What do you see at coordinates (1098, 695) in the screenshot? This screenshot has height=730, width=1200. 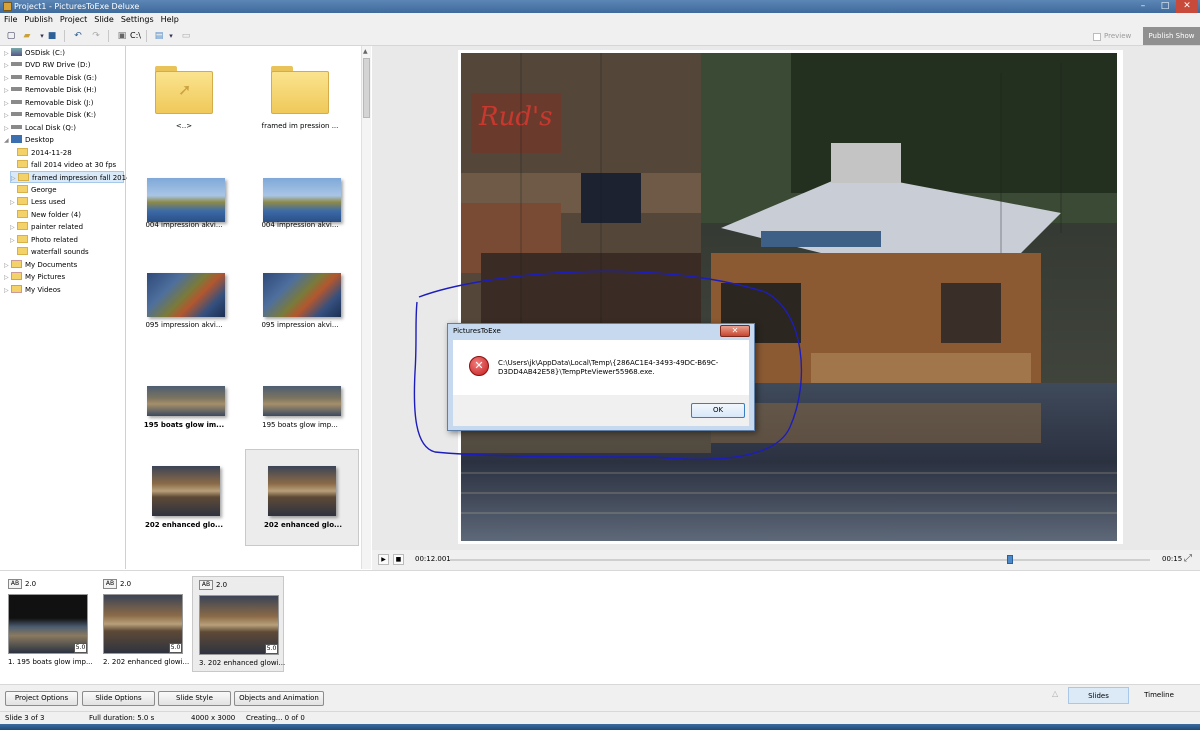 I see `tab-slides: Slides` at bounding box center [1098, 695].